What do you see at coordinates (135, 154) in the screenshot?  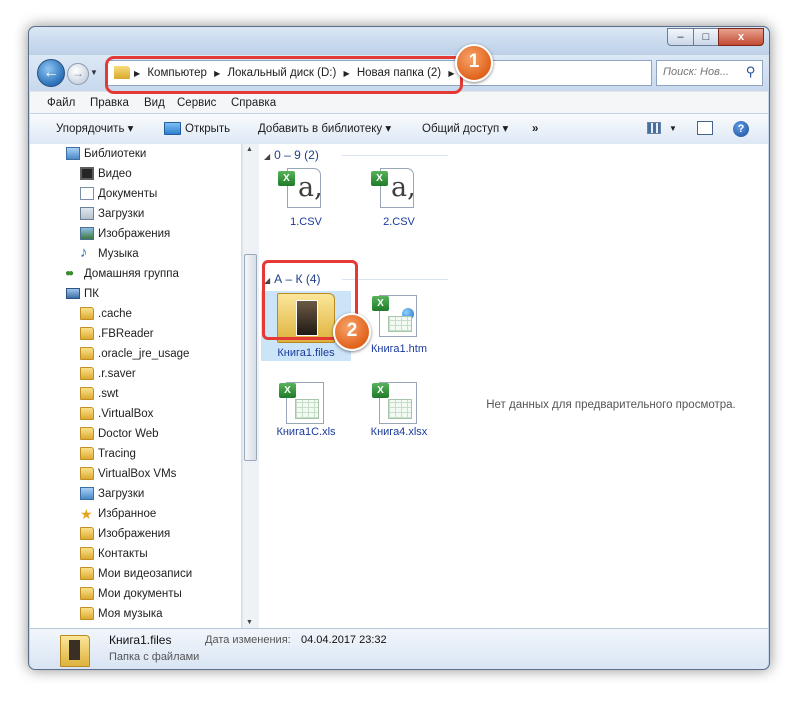 I see `nav-tree-item: Библиотеки` at bounding box center [135, 154].